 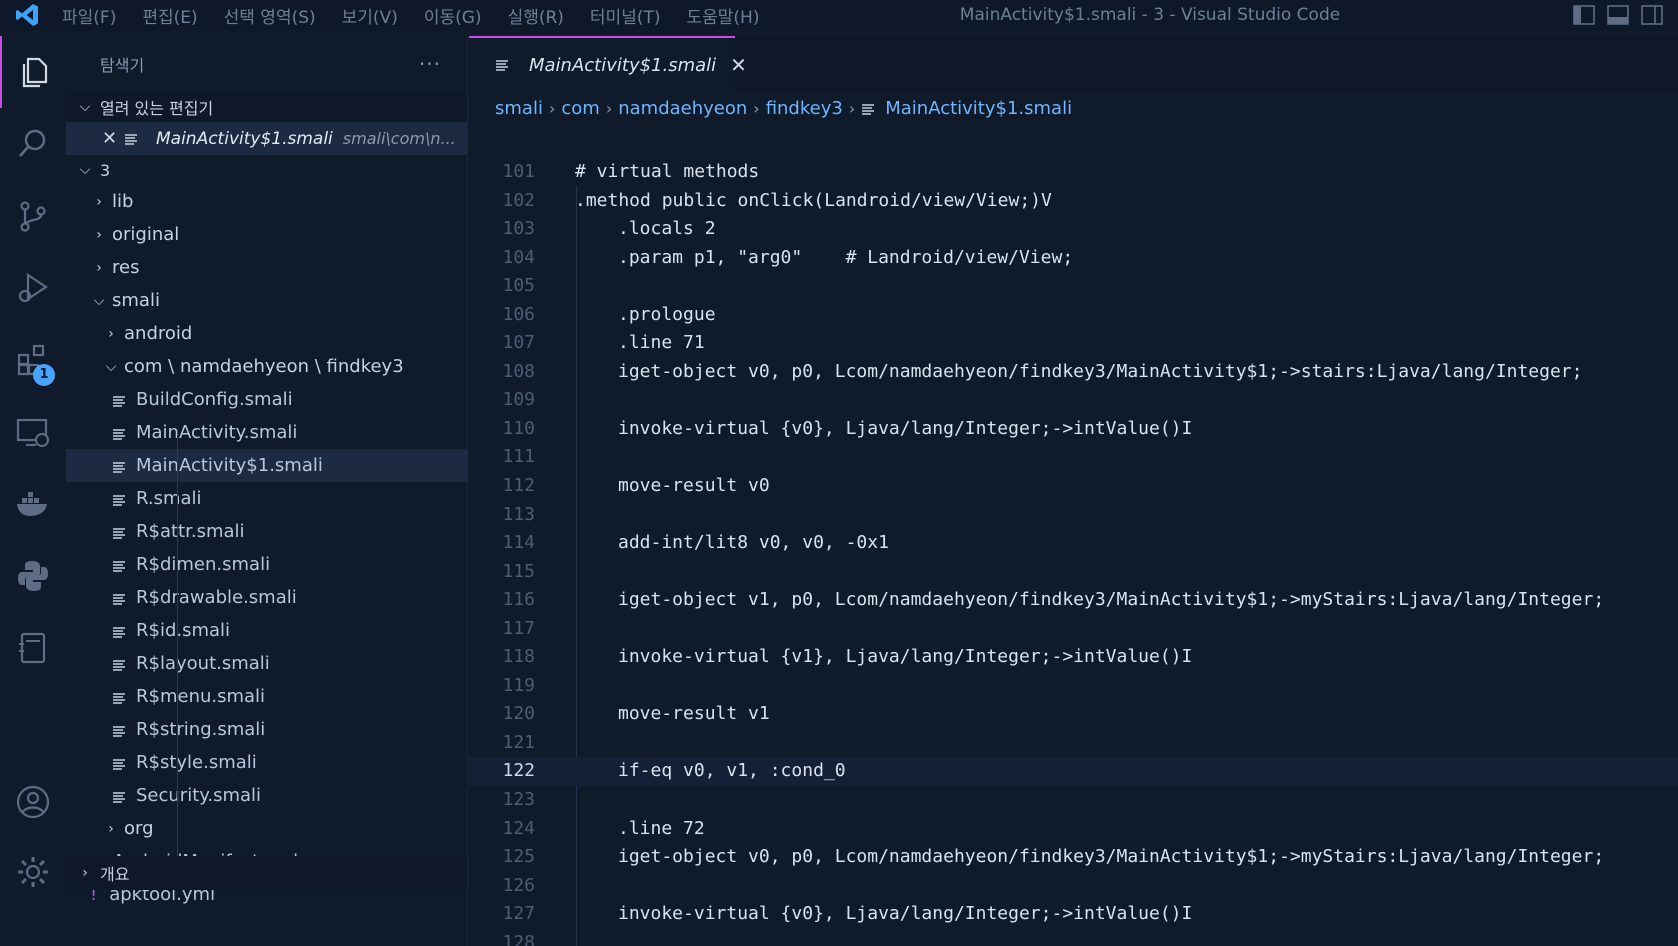 What do you see at coordinates (266, 432) in the screenshot?
I see `tree-file: MainActivity.smali` at bounding box center [266, 432].